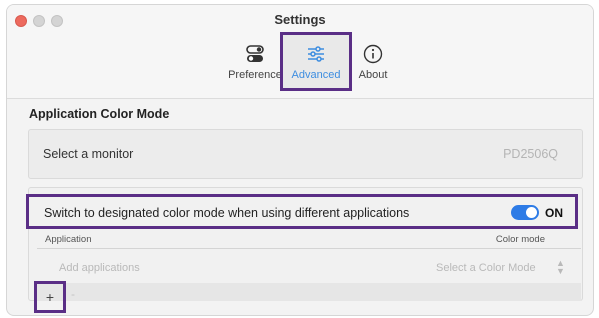 The height and width of the screenshot is (318, 599). What do you see at coordinates (255, 75) in the screenshot?
I see `tab-preference-label: Preference` at bounding box center [255, 75].